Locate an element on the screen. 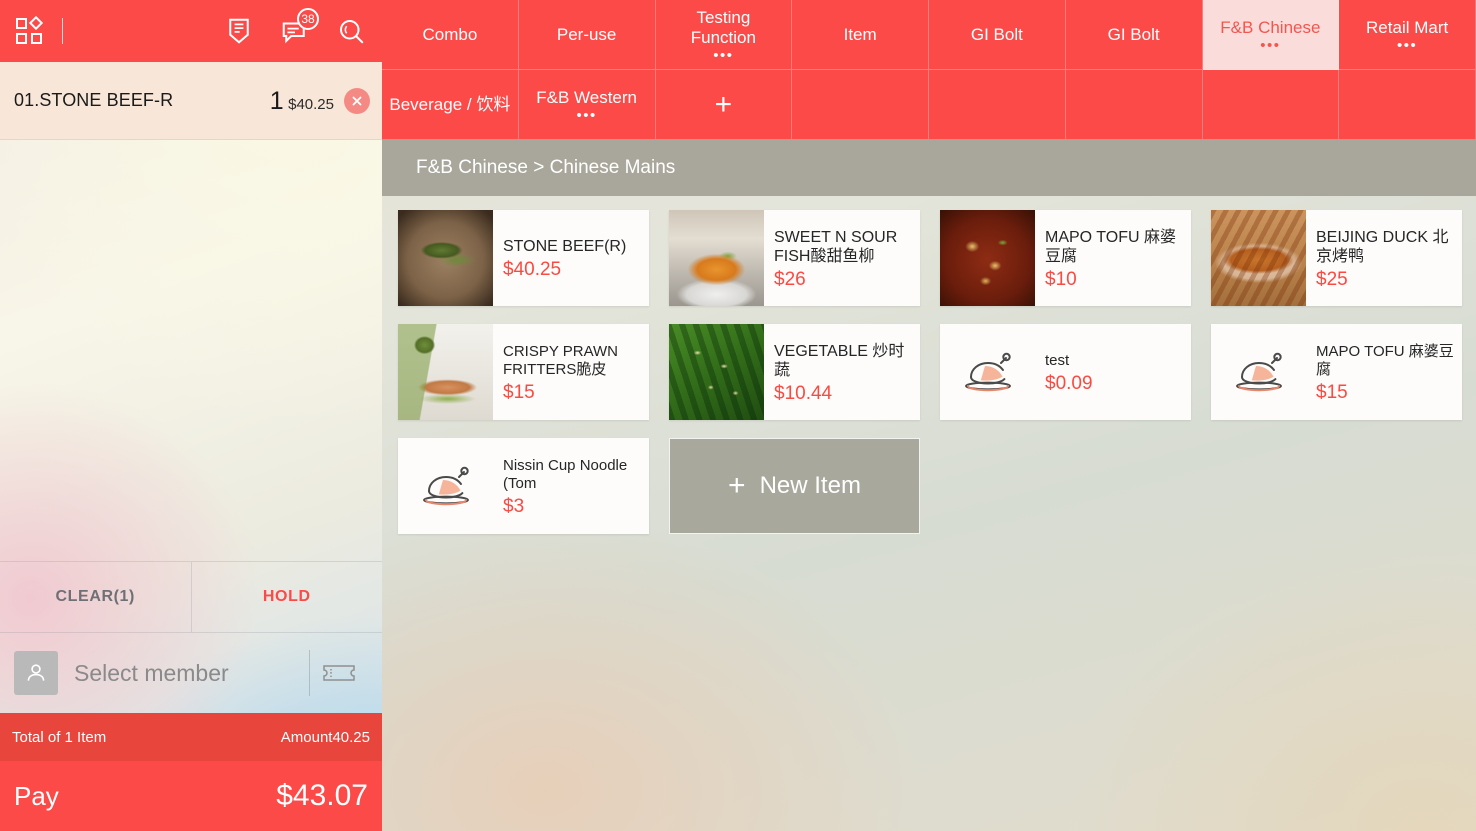 This screenshot has height=831, width=1476. product-card-text: VEGETABLE 炒时蔬 $10.44 is located at coordinates (842, 372).